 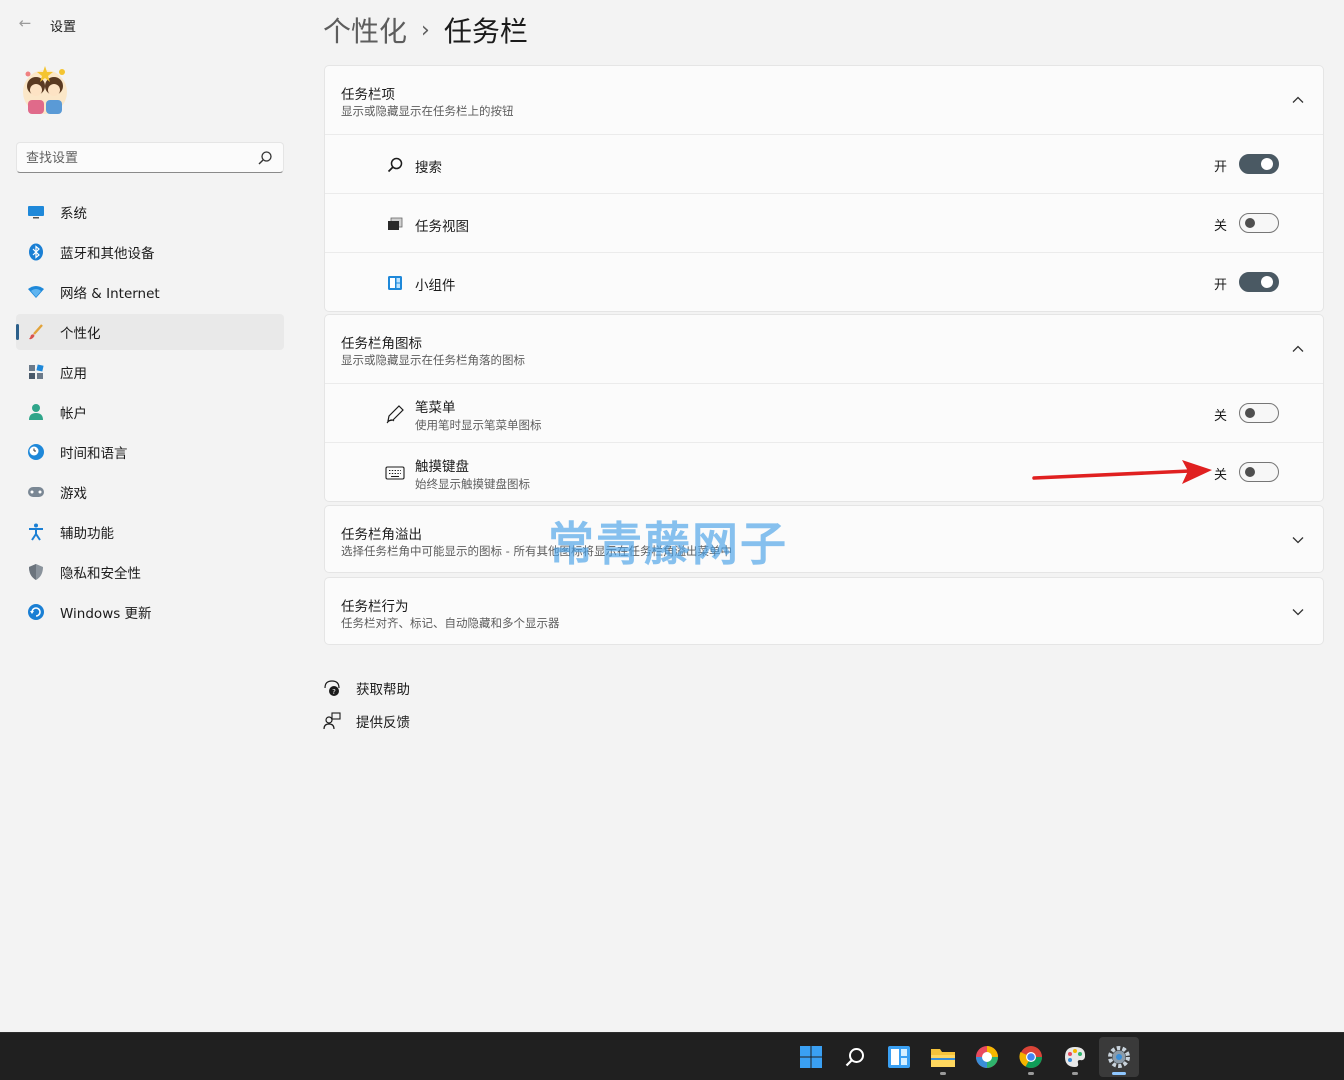 I want to click on setting-row-task-view: 任务视图 关, so click(x=824, y=222).